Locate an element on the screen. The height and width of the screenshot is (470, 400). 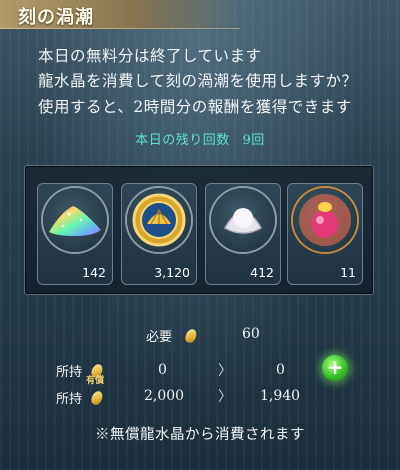
paid-before: 0 is located at coordinates (162, 370).